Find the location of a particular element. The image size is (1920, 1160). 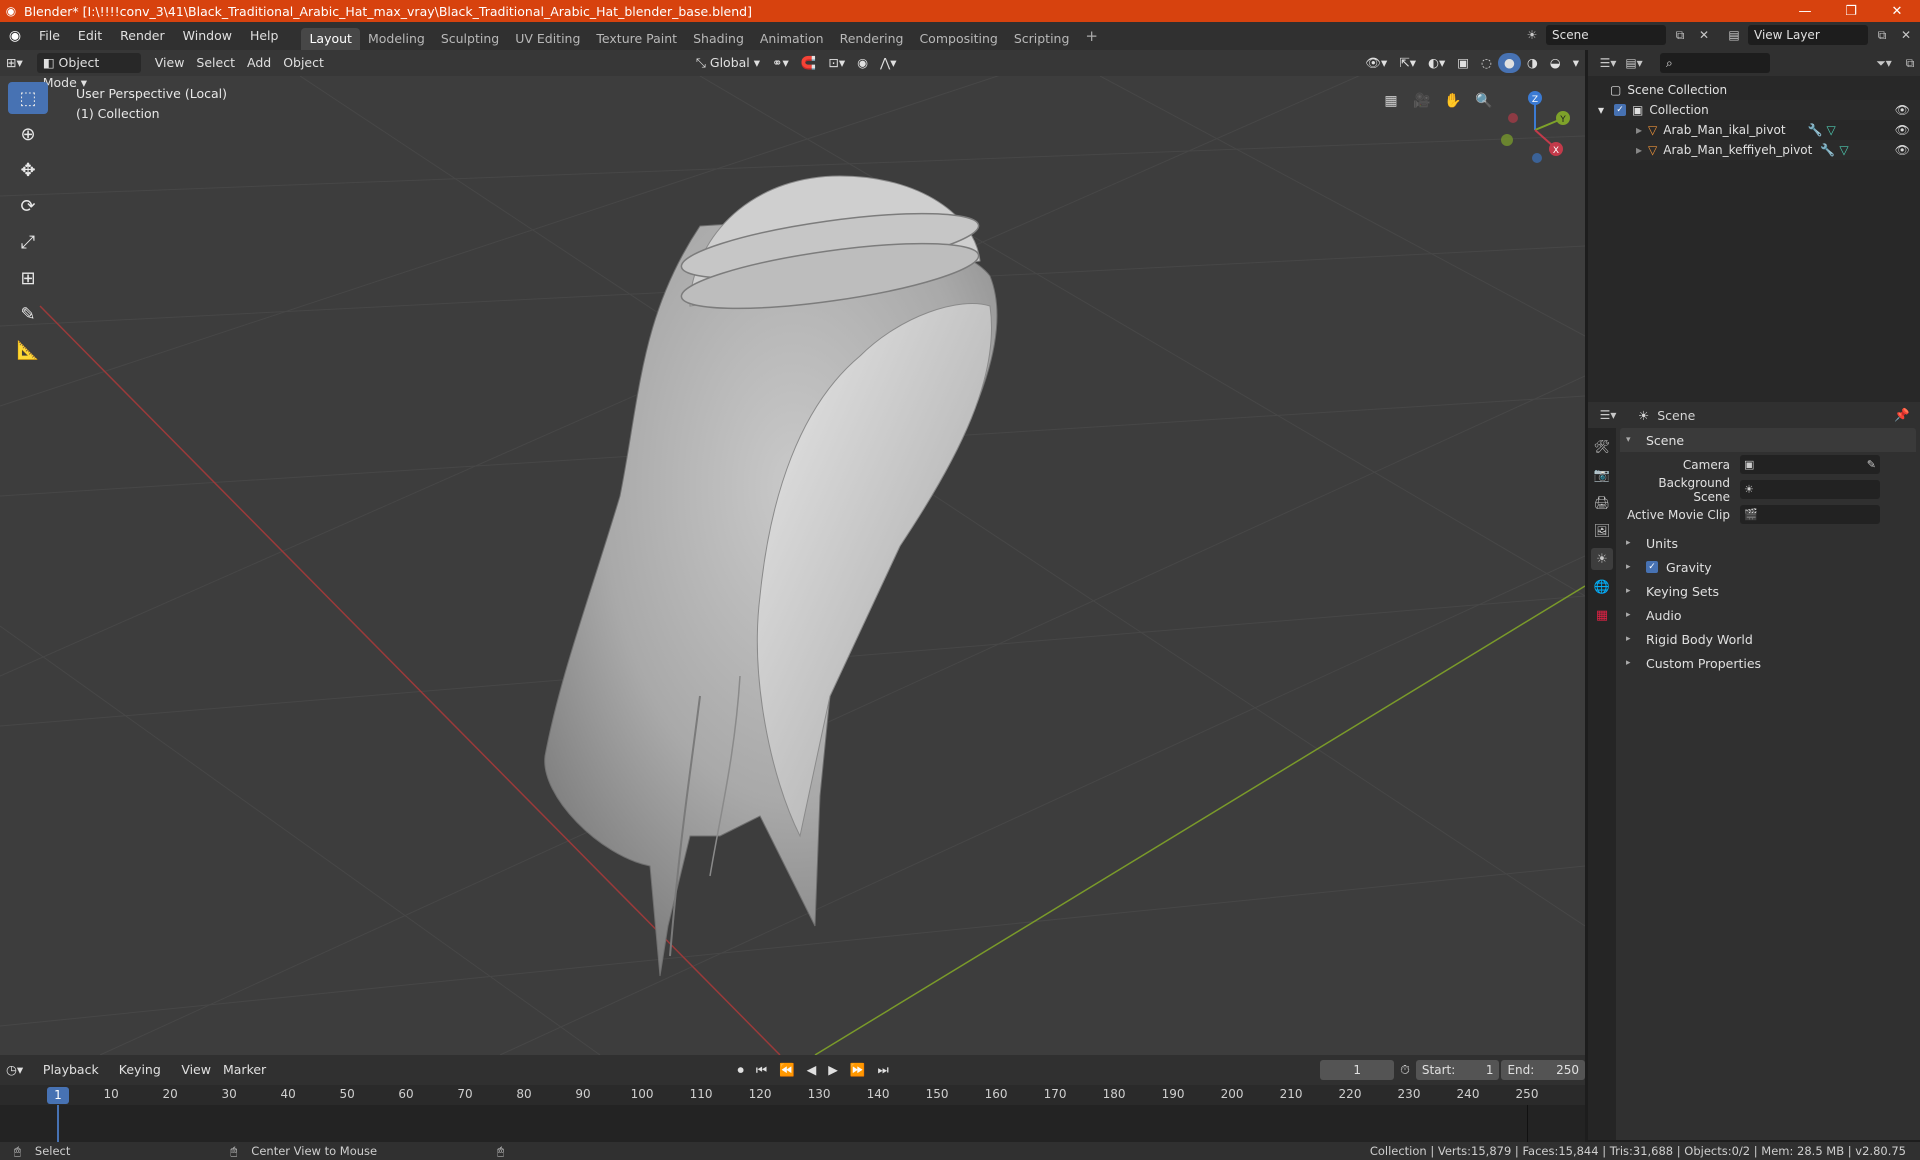

annotate-tool-icon: ✎ is located at coordinates (28, 314).